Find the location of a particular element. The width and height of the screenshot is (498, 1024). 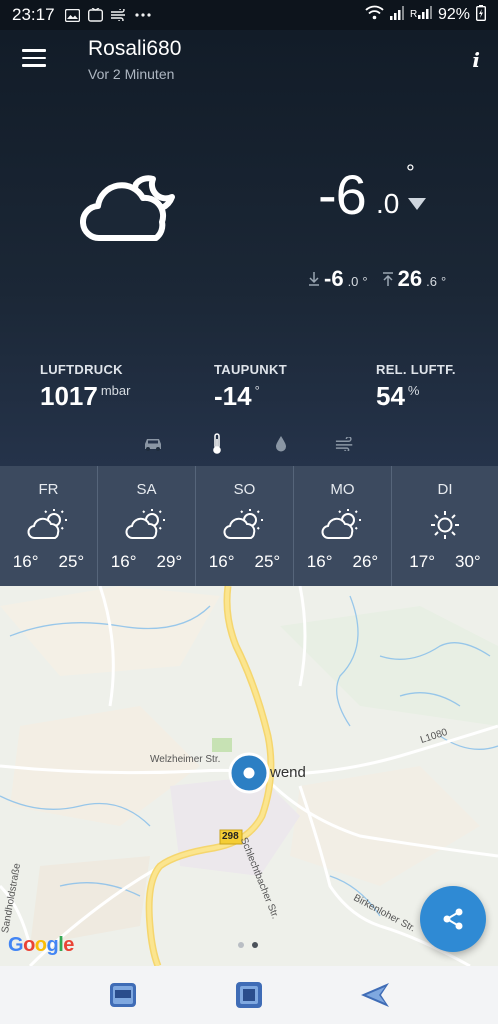

max-temp-degree: ° is located at coordinates (443, 281).